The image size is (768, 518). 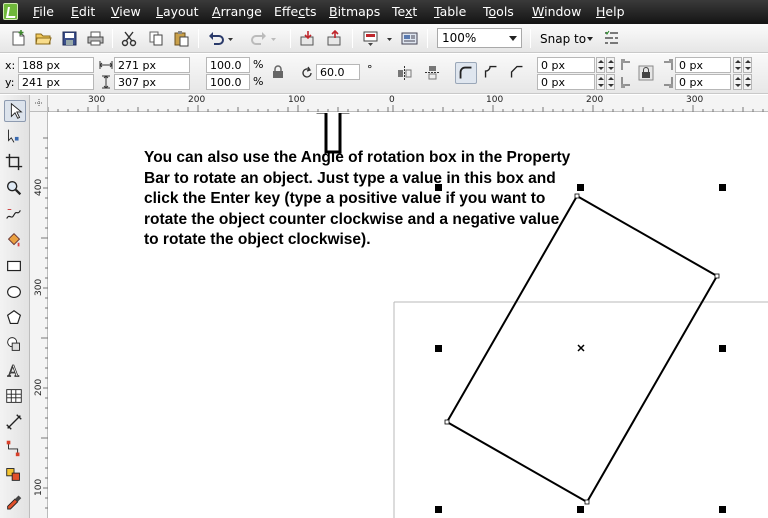 I want to click on corner-radius-top-right-spinner, so click(x=737, y=65).